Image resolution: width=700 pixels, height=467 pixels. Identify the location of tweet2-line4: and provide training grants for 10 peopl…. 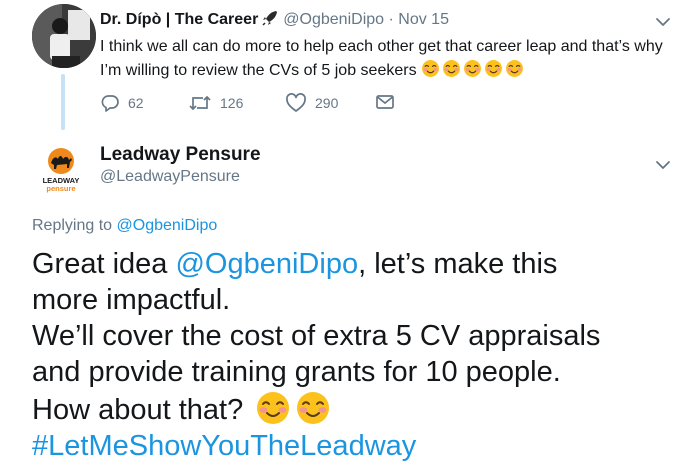
(296, 372).